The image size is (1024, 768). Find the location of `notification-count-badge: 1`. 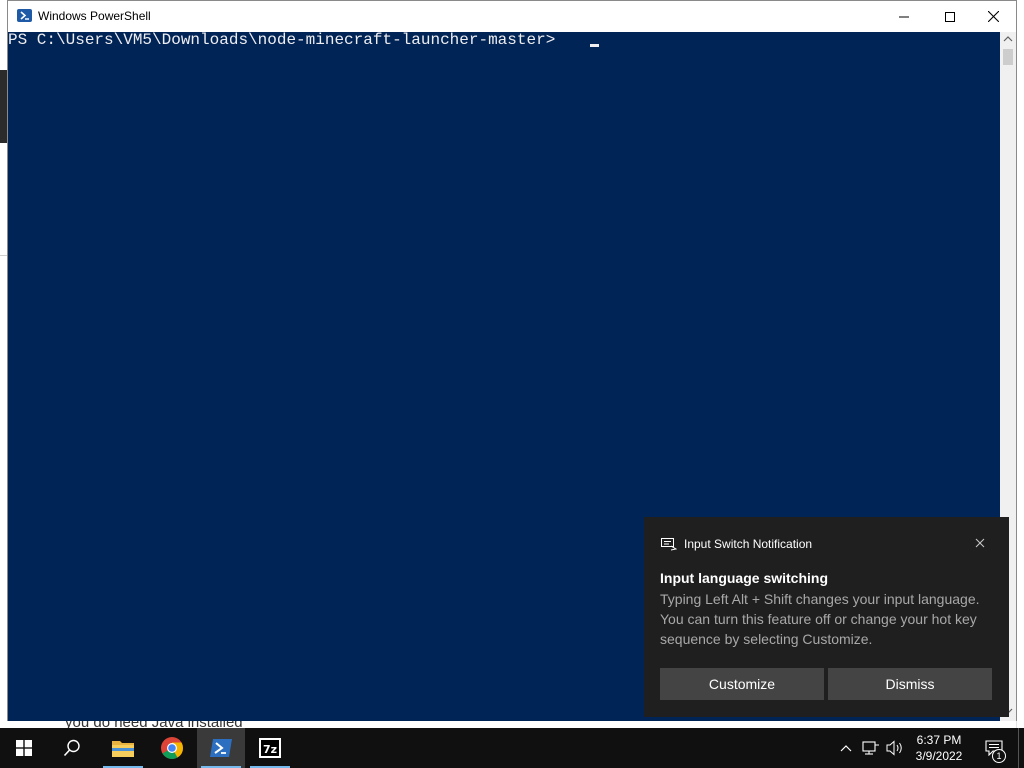

notification-count-badge: 1 is located at coordinates (999, 756).